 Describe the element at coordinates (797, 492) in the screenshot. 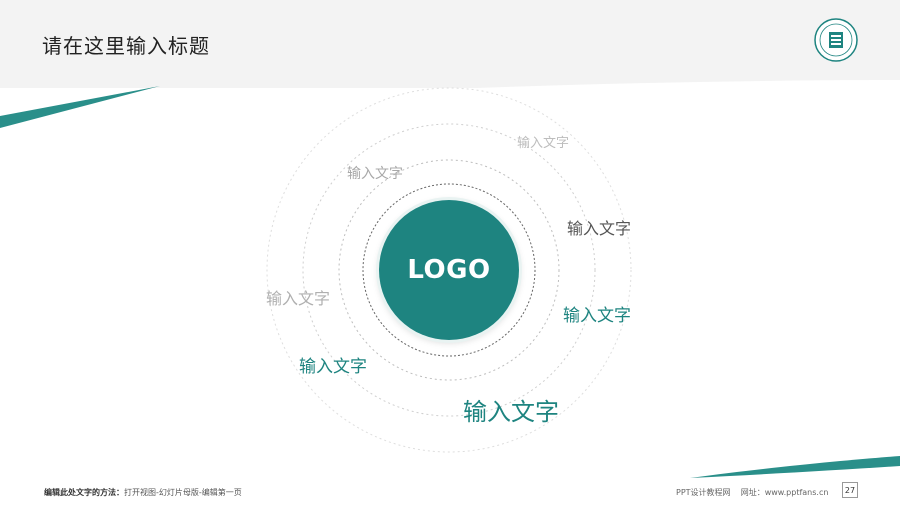

I see `footer-site-url: www.pptfans.cn` at that location.